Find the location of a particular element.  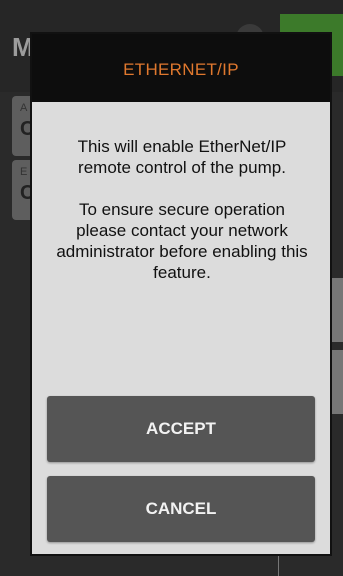

cancel-button: CANCEL is located at coordinates (181, 509).